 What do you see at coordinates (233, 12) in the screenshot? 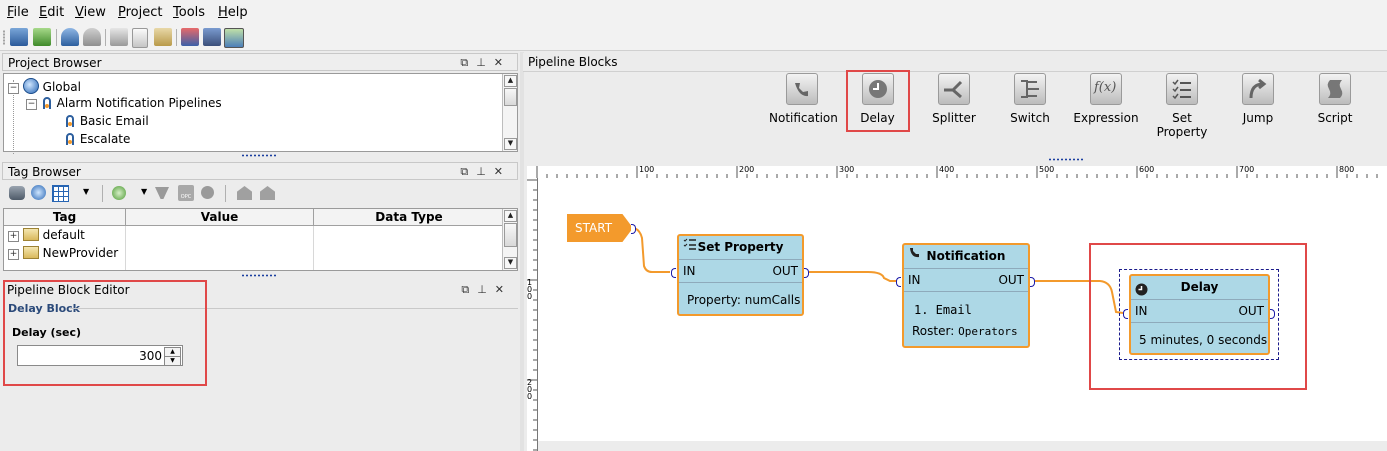
I see `menu-help: Help` at bounding box center [233, 12].